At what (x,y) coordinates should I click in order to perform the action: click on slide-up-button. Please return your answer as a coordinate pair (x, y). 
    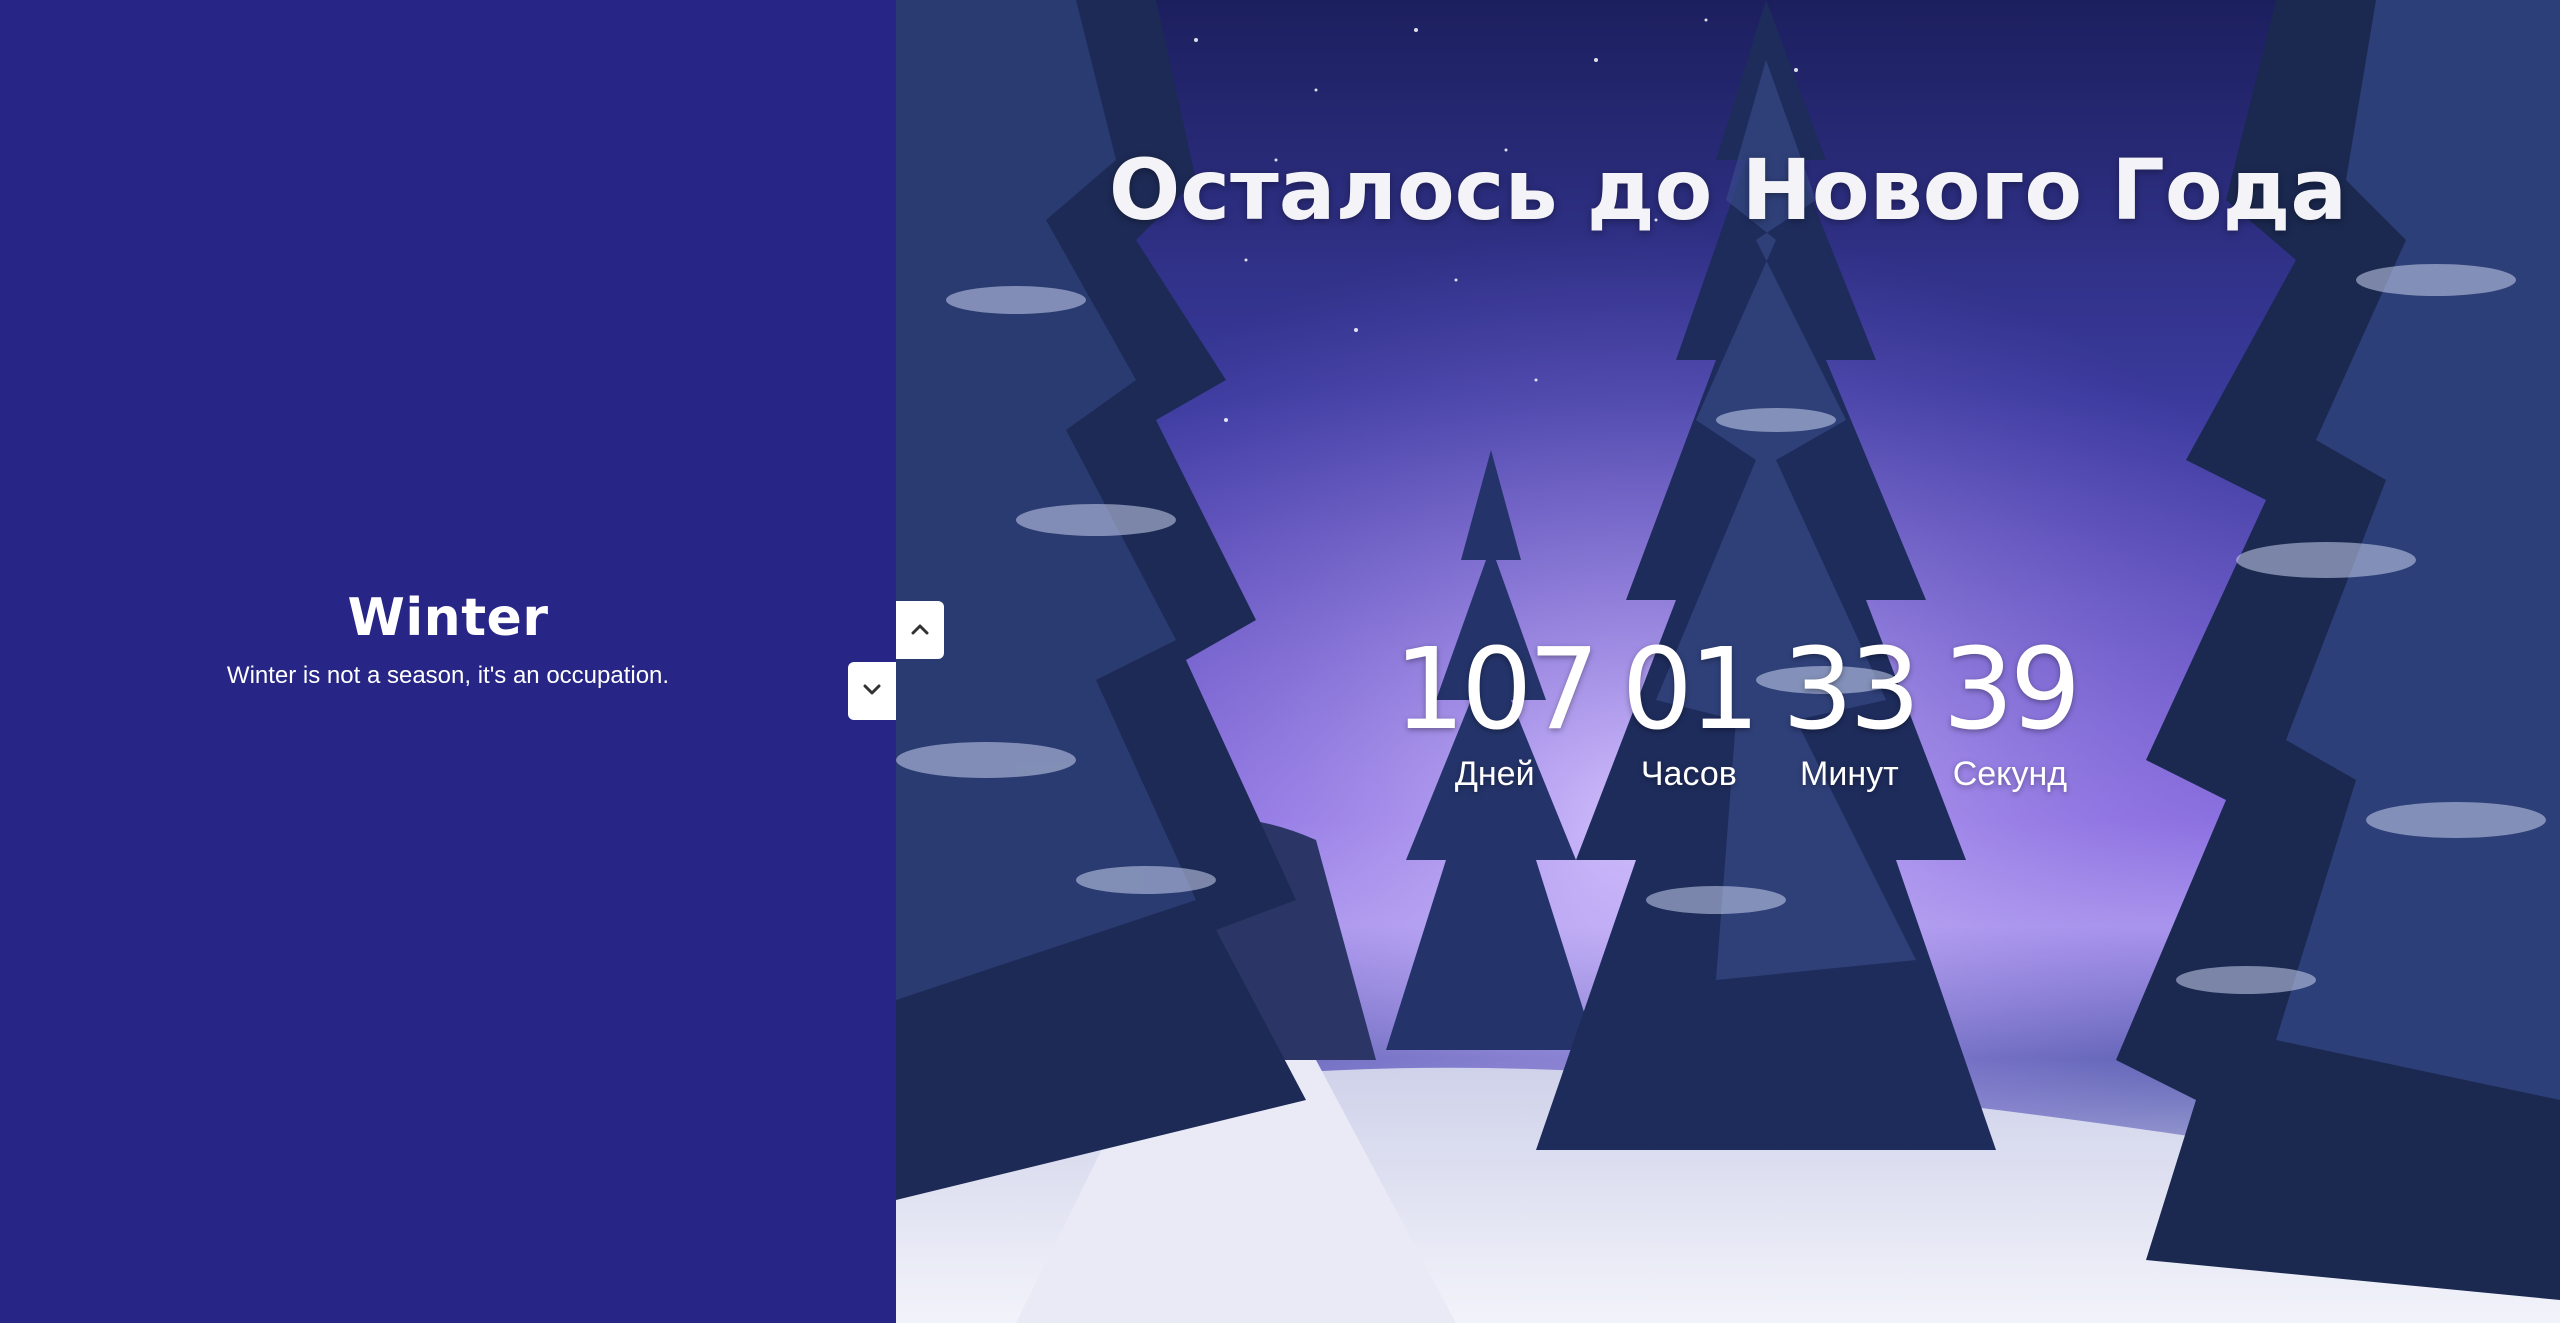
    Looking at the image, I should click on (920, 630).